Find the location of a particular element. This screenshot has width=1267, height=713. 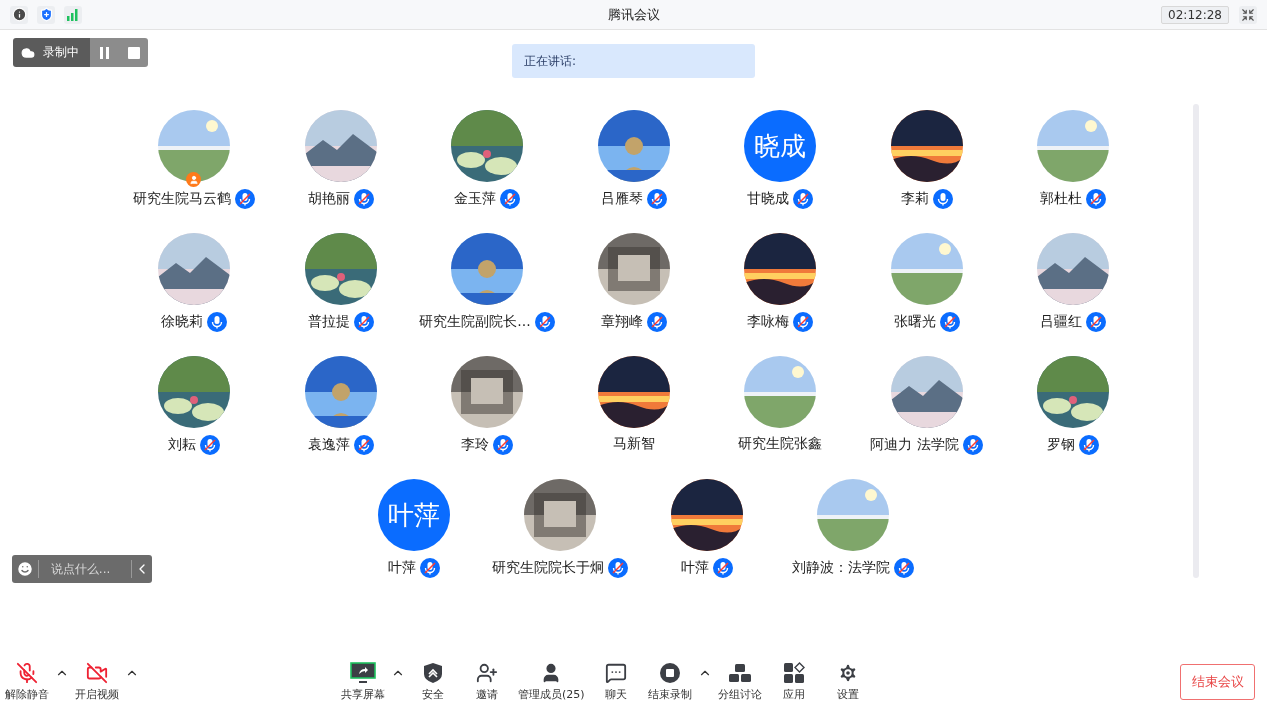

participant-name: 阿迪力 法学院 is located at coordinates (914, 445).